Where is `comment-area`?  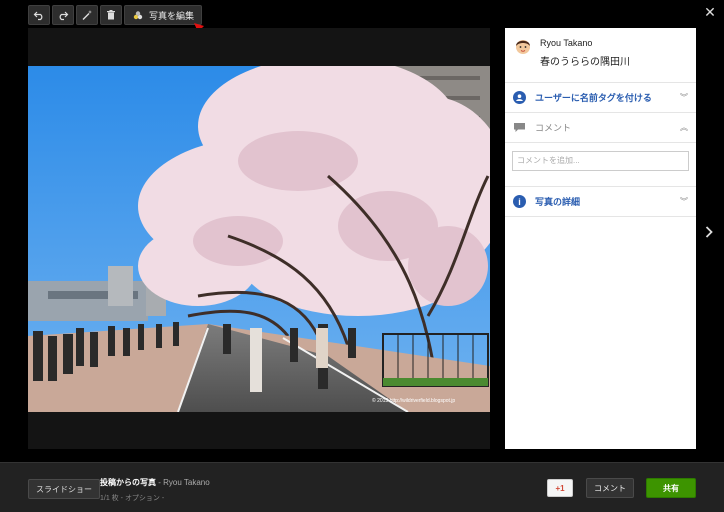 comment-area is located at coordinates (600, 165).